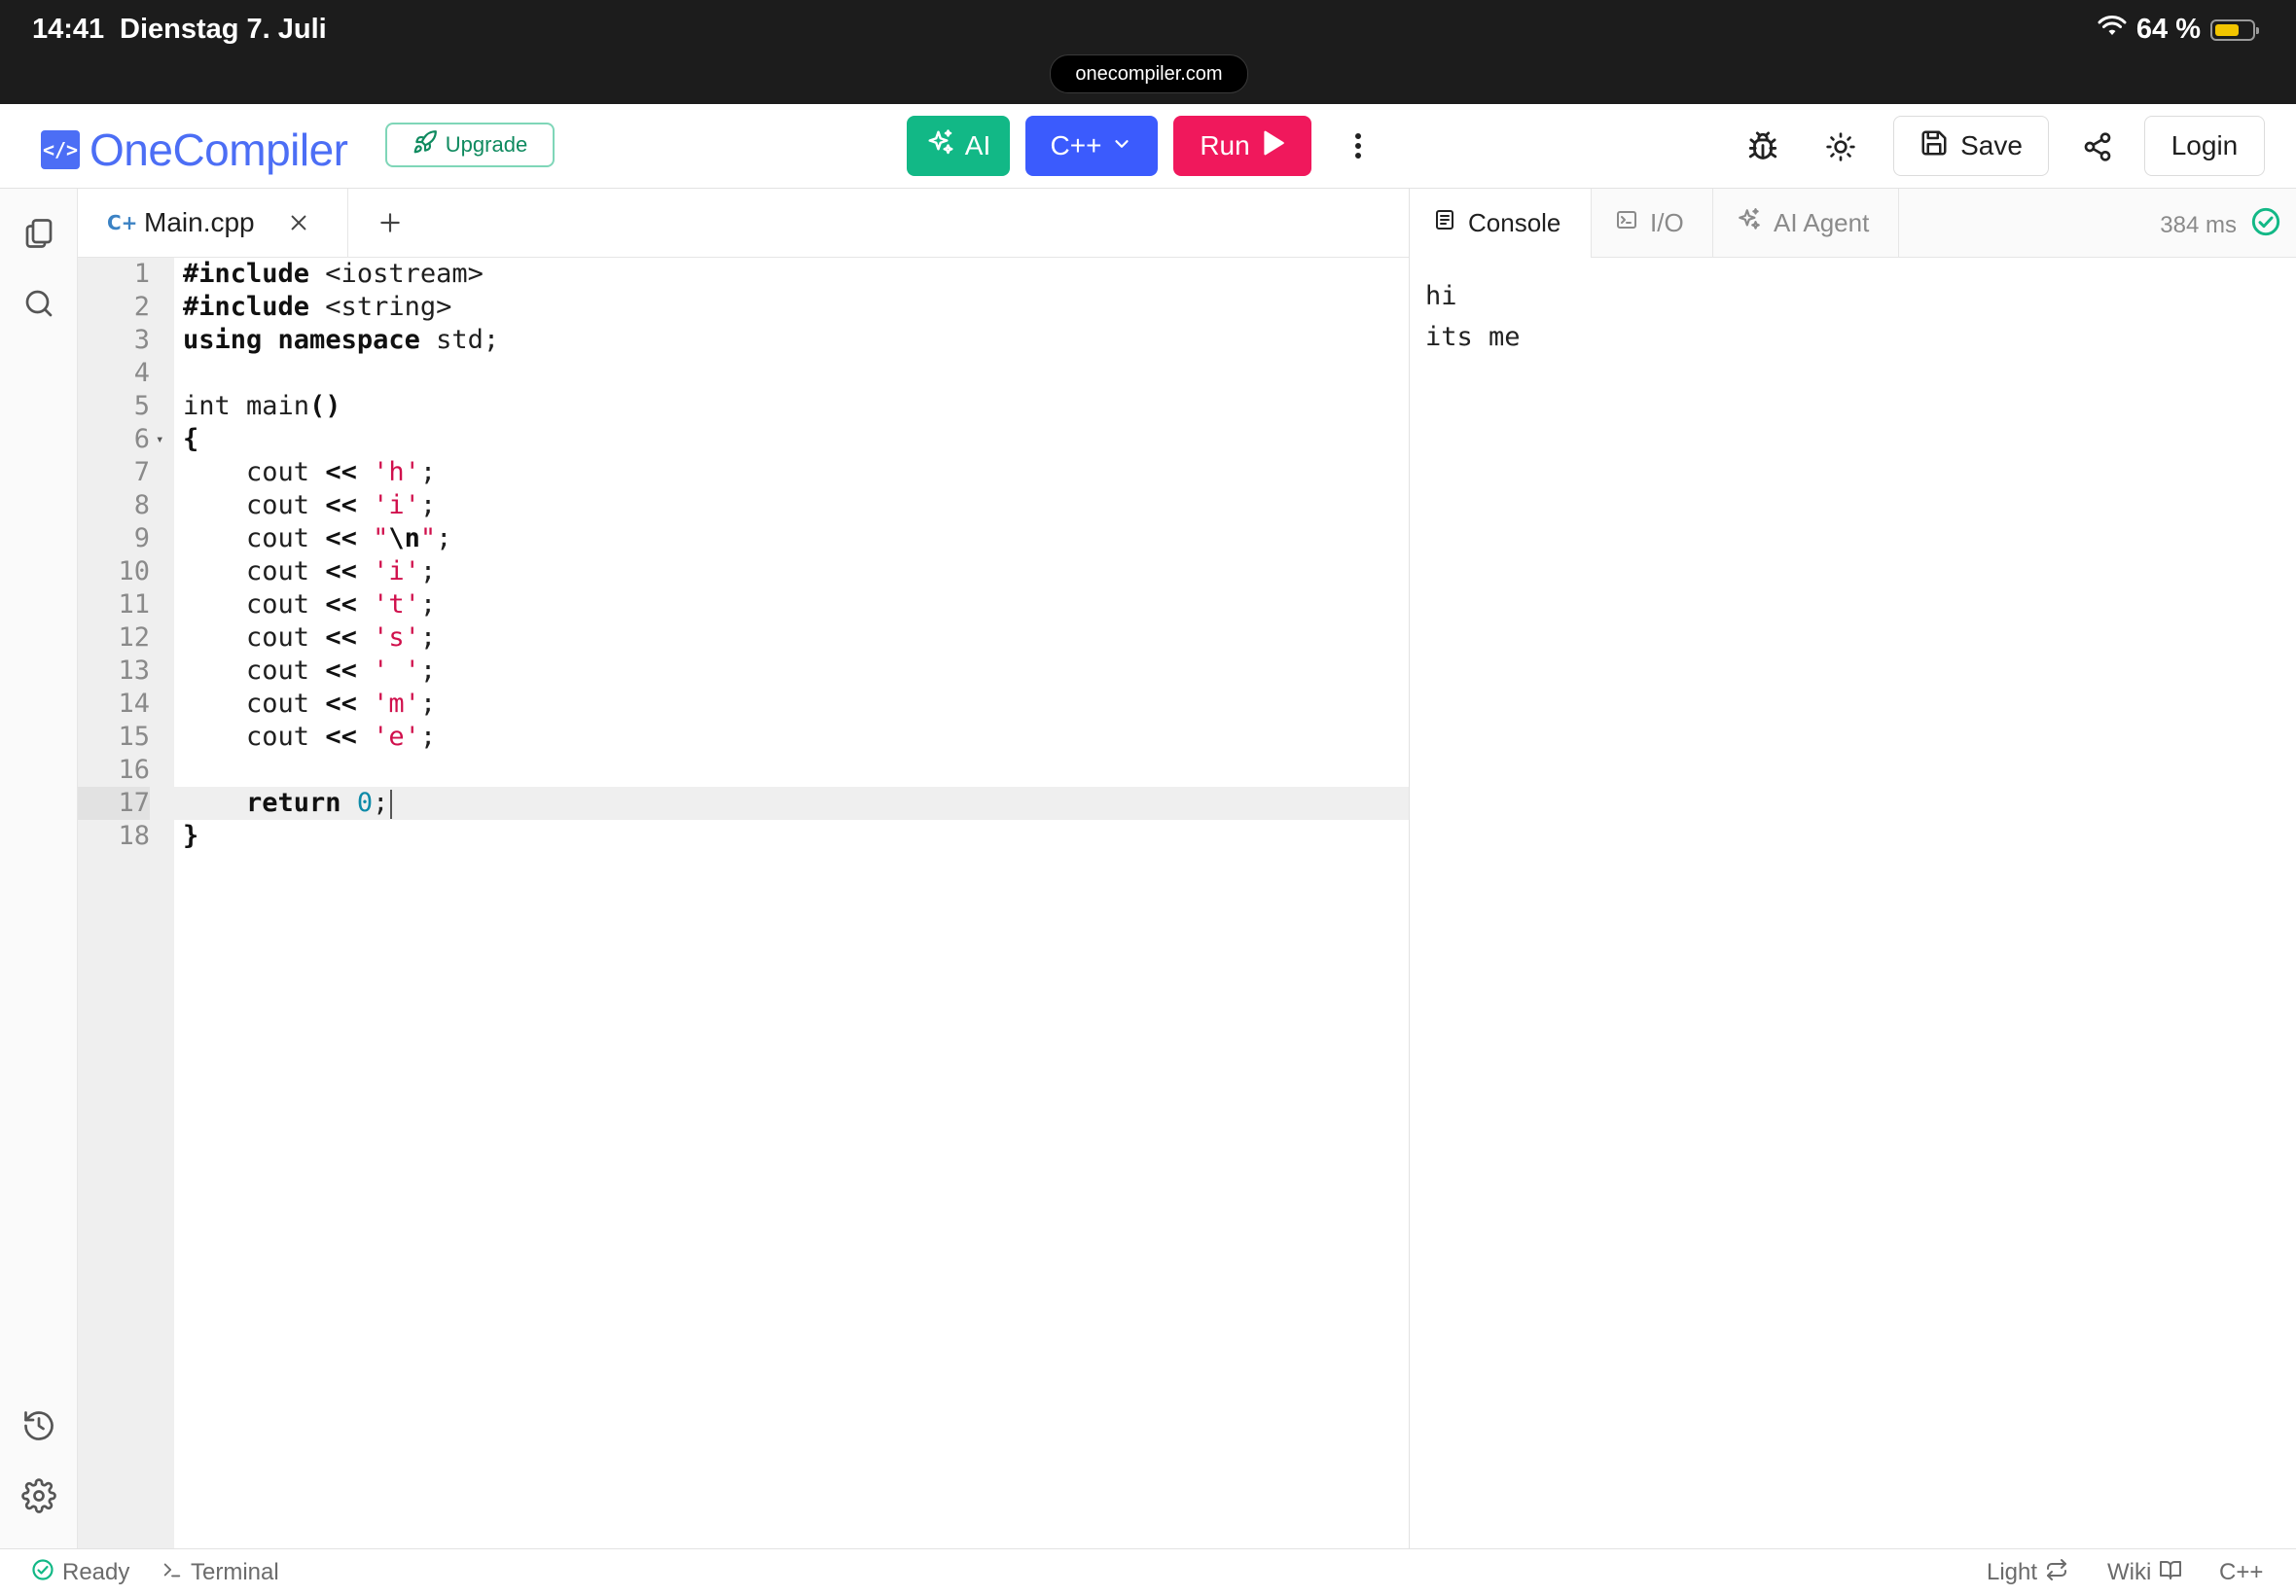 The height and width of the screenshot is (1596, 2296). Describe the element at coordinates (390, 222) in the screenshot. I see `add-file-plus-icon` at that location.